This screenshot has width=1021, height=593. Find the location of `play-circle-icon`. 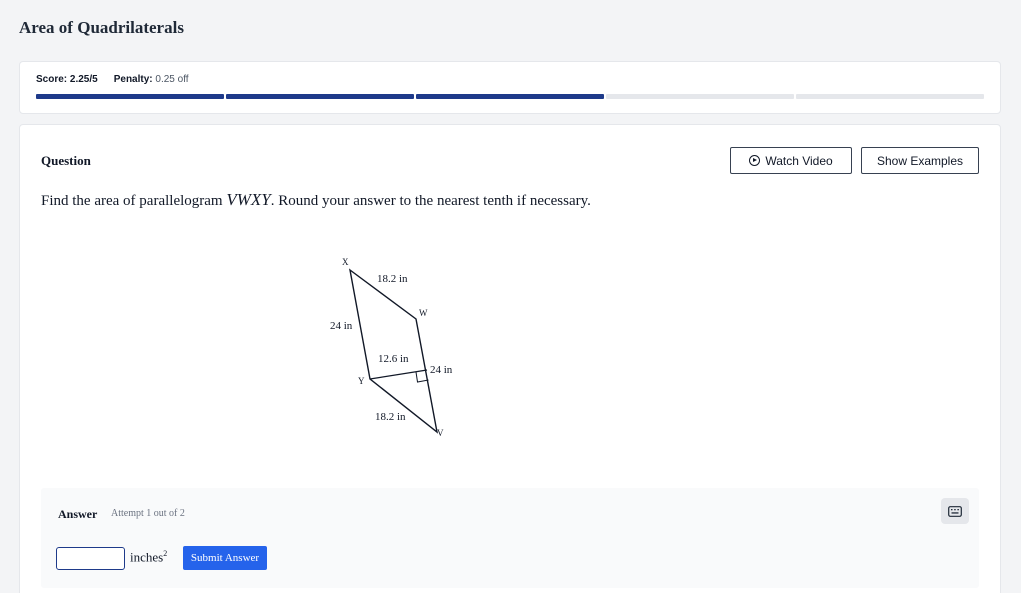

play-circle-icon is located at coordinates (755, 160).